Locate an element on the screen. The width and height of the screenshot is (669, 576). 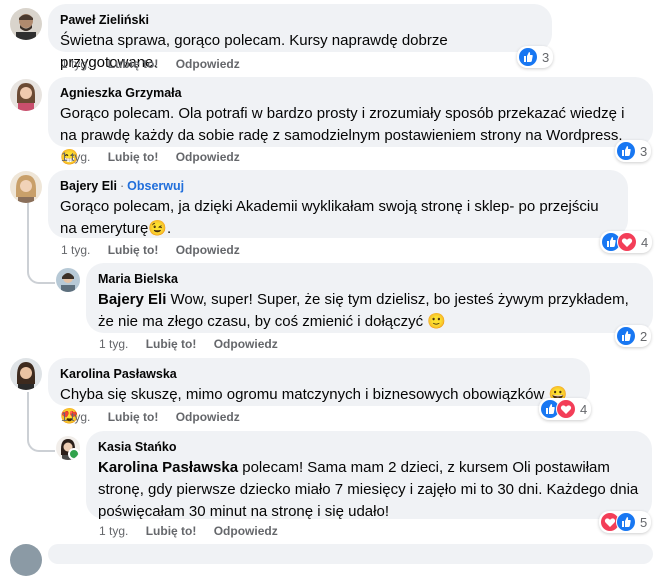
comment-author: Maria Bielska is located at coordinates (369, 279).